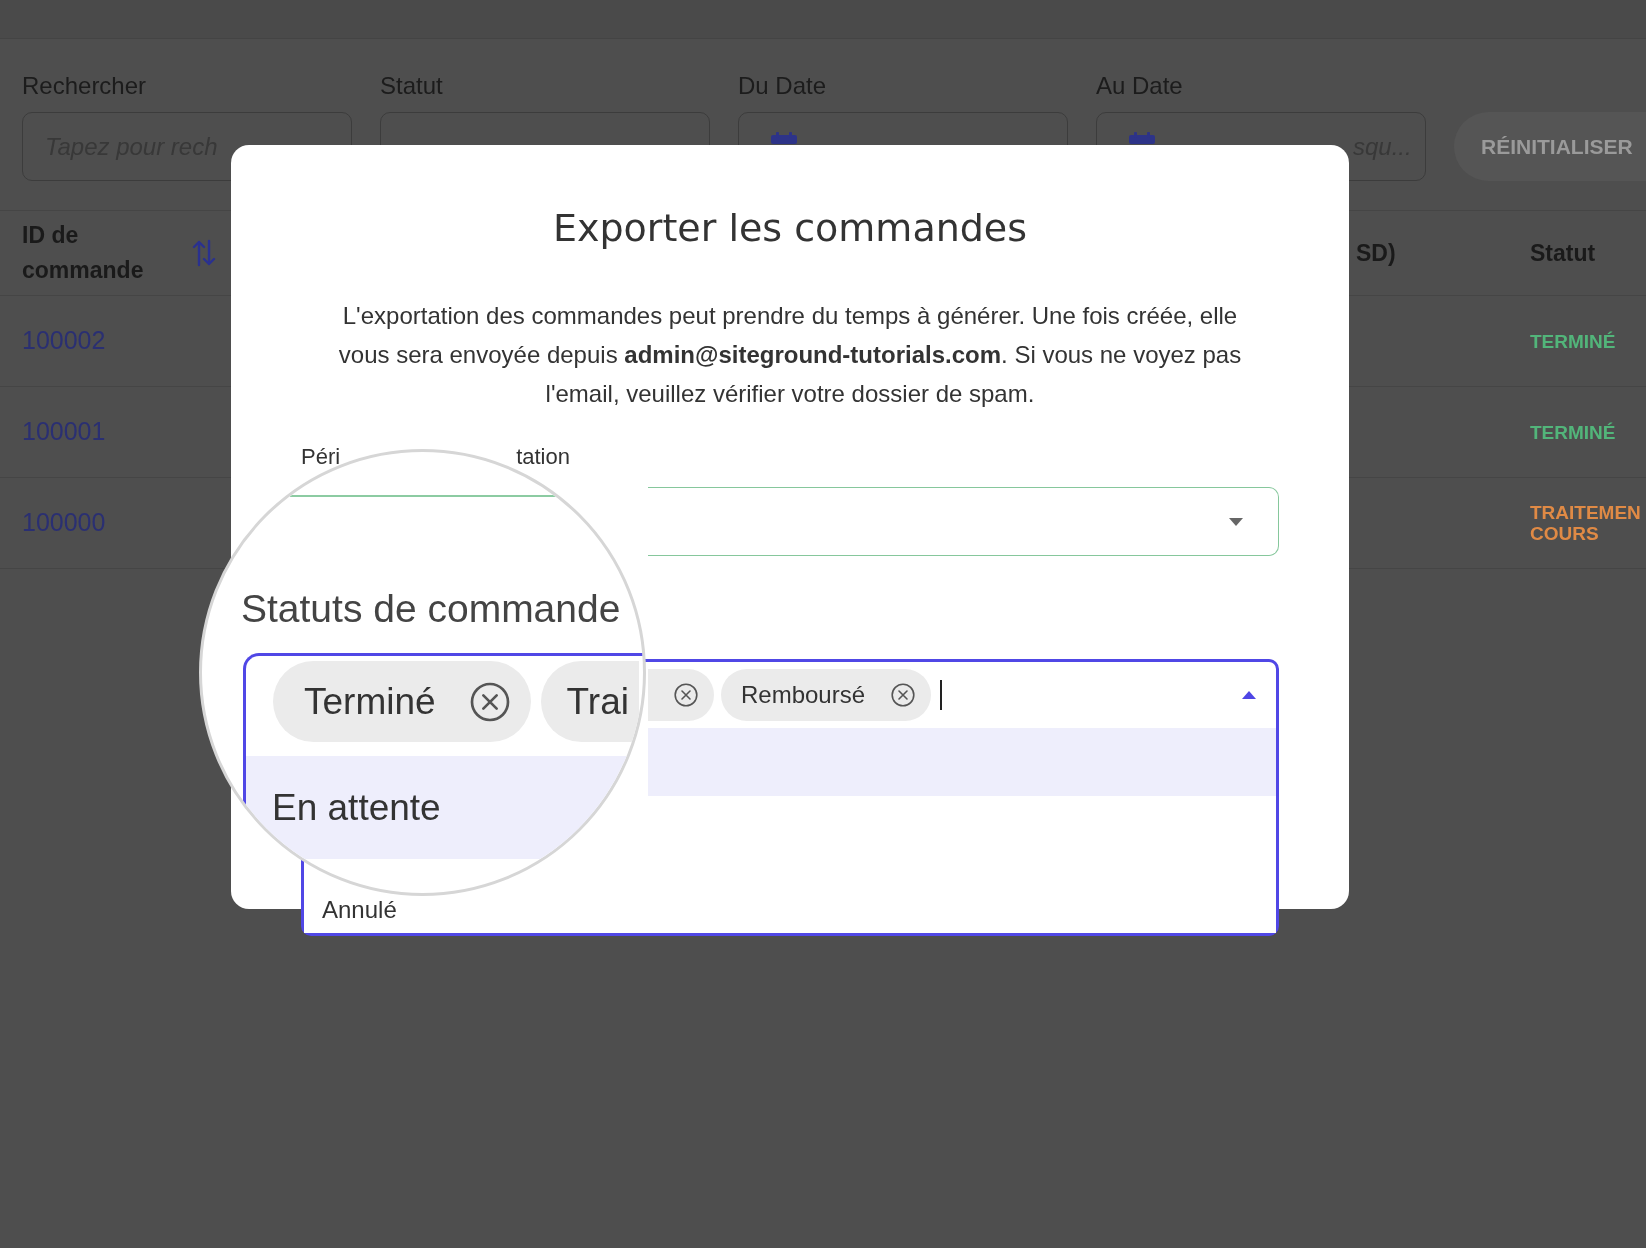  I want to click on field-label: Péri, so click(321, 457).